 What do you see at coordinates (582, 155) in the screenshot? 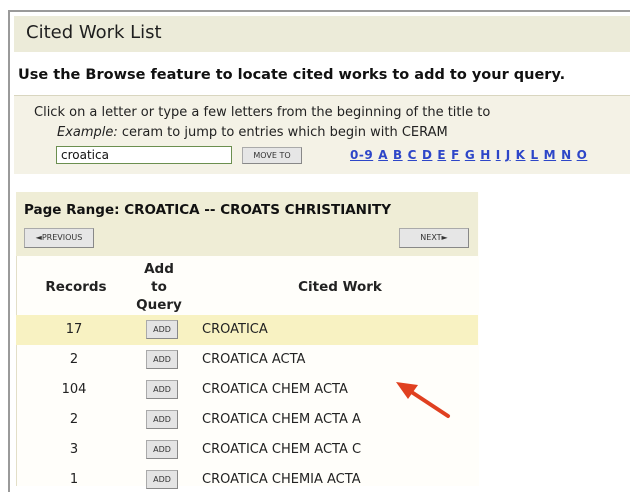
I see `letter-link-o: O` at bounding box center [582, 155].